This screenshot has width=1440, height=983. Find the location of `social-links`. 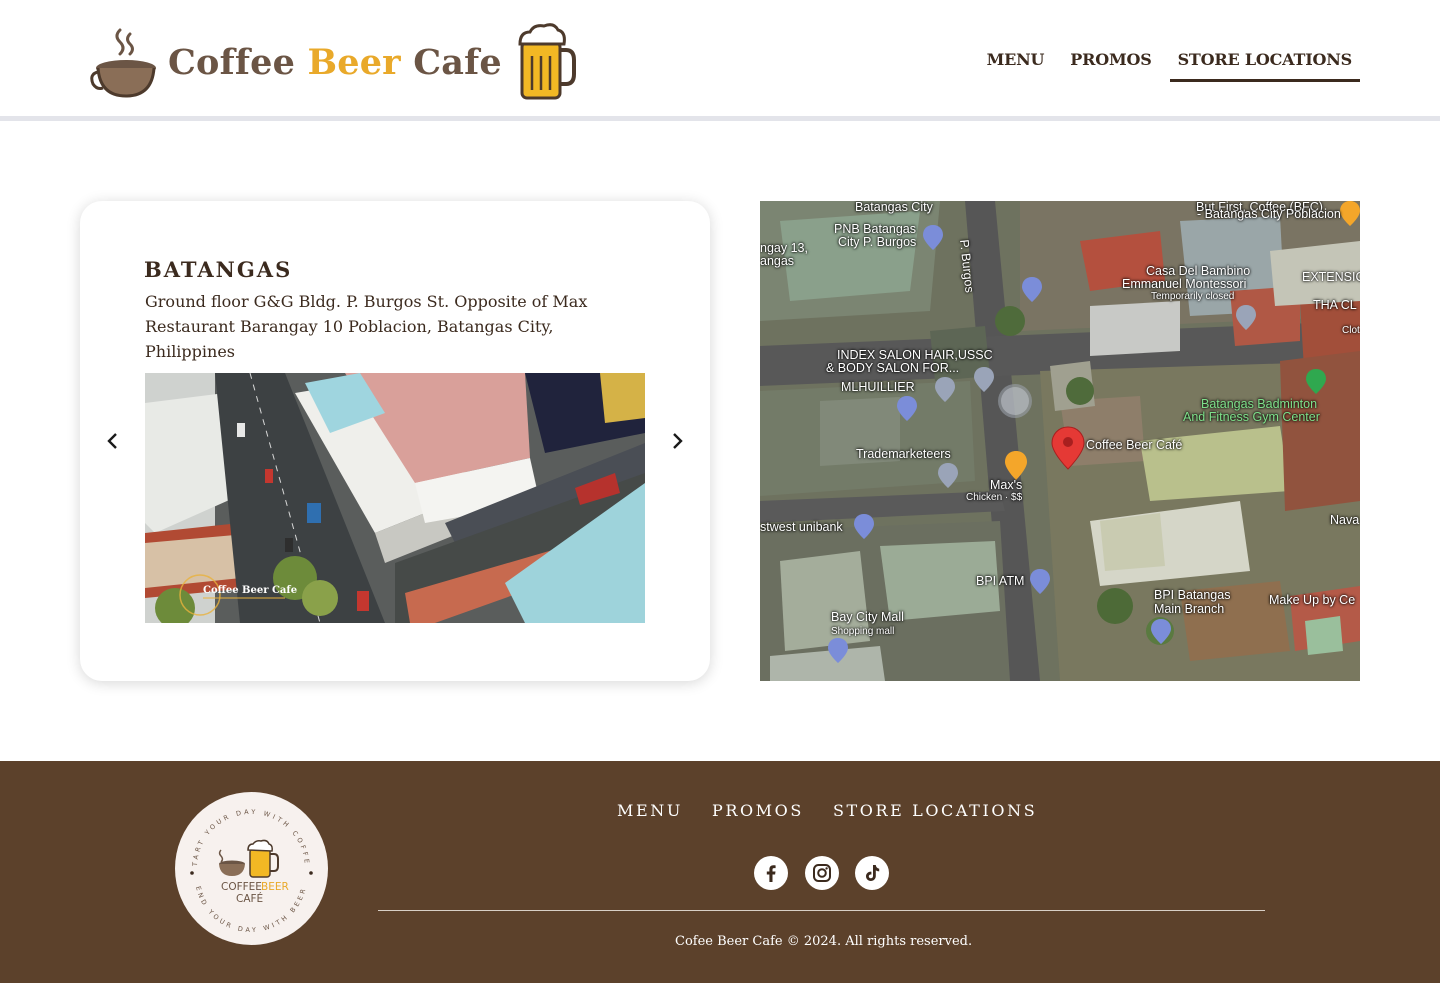

social-links is located at coordinates (830, 873).